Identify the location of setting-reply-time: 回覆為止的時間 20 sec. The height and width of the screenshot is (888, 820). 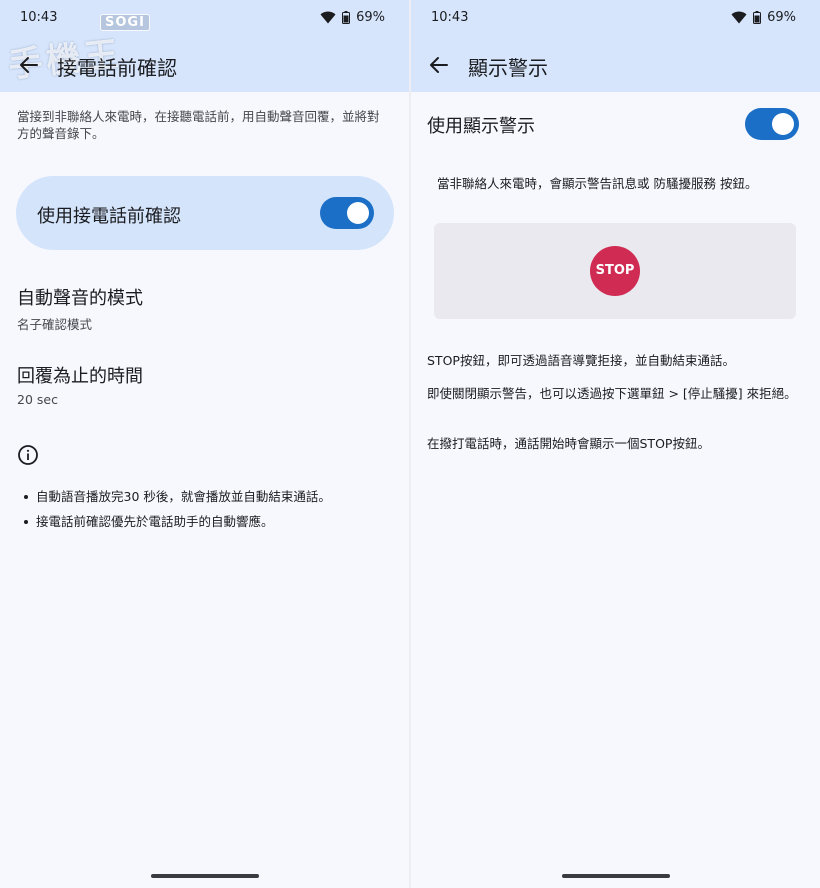
(80, 384).